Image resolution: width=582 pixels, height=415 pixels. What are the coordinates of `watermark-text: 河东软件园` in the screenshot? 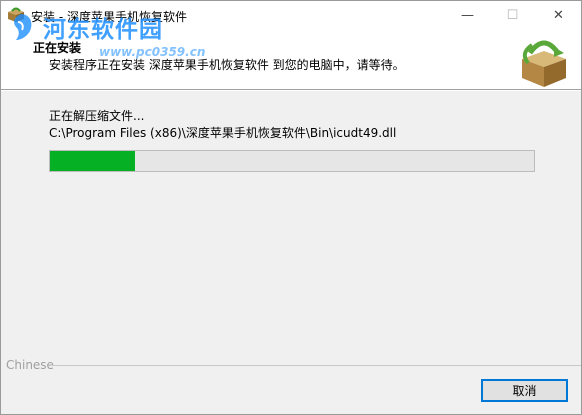 It's located at (103, 29).